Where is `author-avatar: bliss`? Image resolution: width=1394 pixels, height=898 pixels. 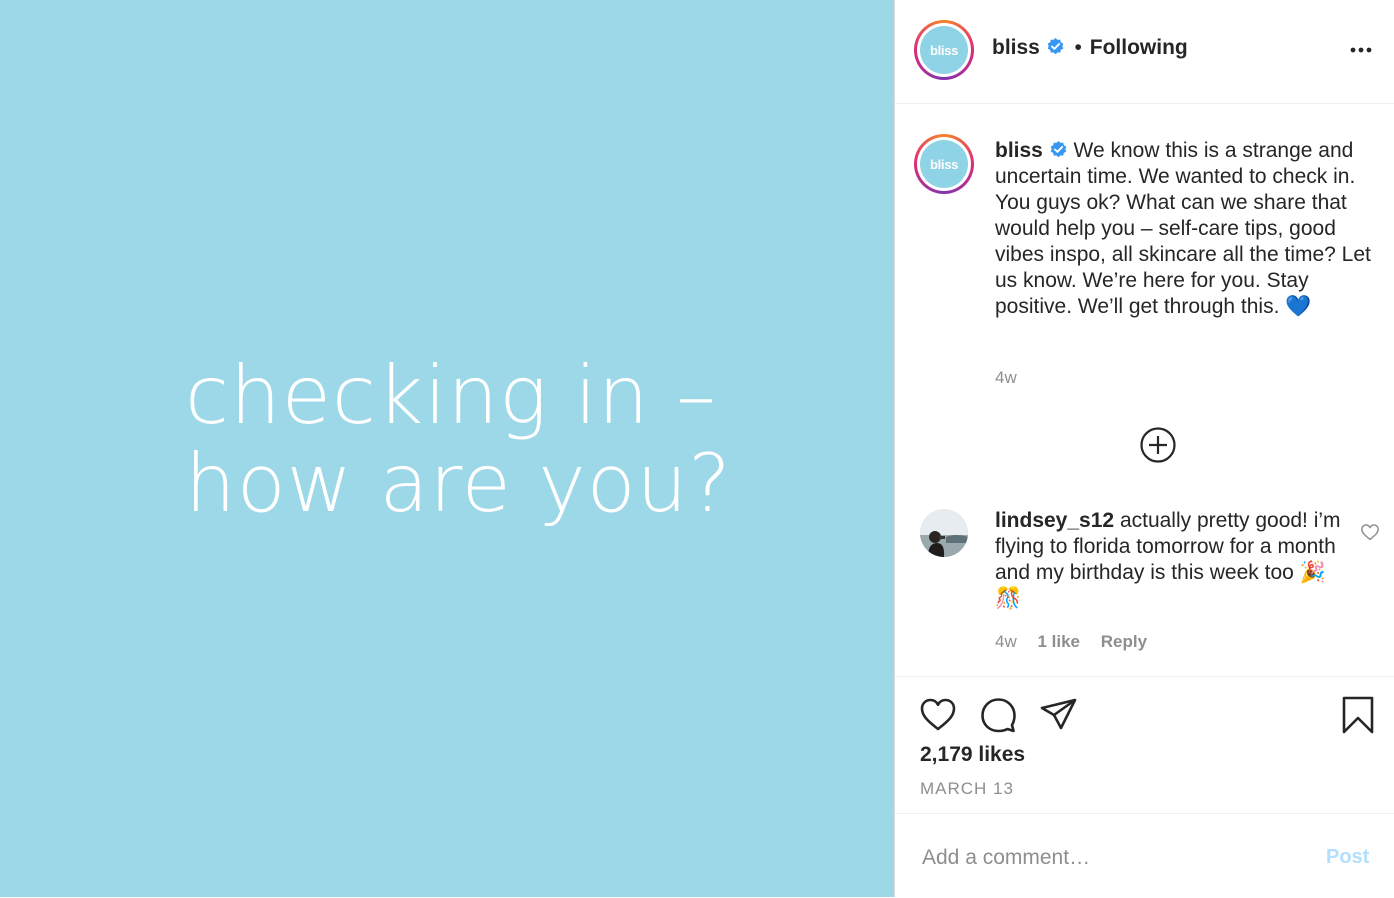 author-avatar: bliss is located at coordinates (944, 50).